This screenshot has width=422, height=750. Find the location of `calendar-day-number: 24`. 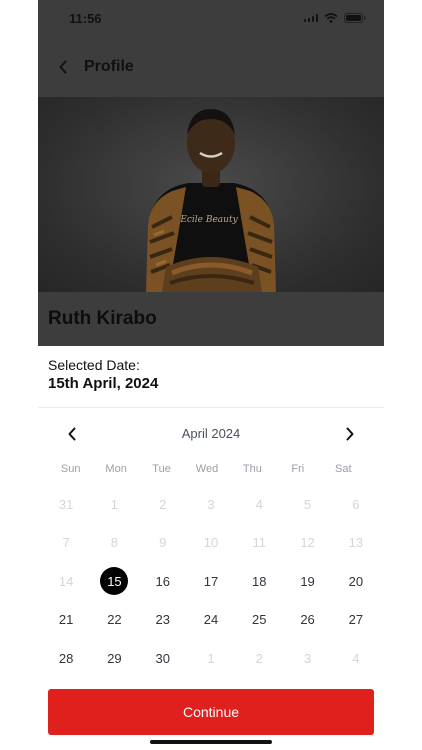

calendar-day-number: 24 is located at coordinates (211, 620).